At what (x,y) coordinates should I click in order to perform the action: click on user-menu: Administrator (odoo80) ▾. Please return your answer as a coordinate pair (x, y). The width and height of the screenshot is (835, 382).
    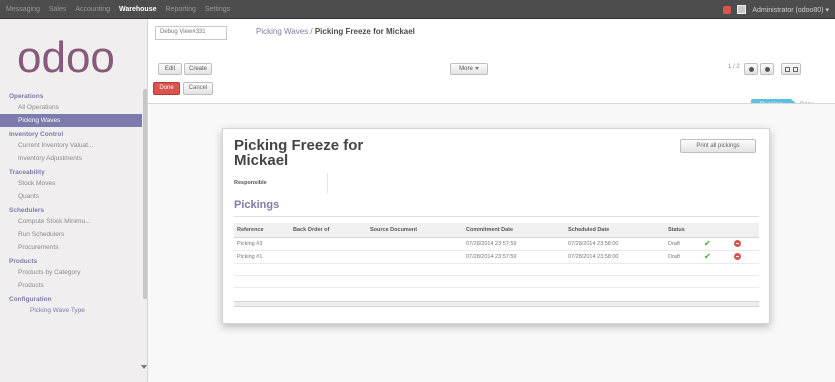
    Looking at the image, I should click on (790, 10).